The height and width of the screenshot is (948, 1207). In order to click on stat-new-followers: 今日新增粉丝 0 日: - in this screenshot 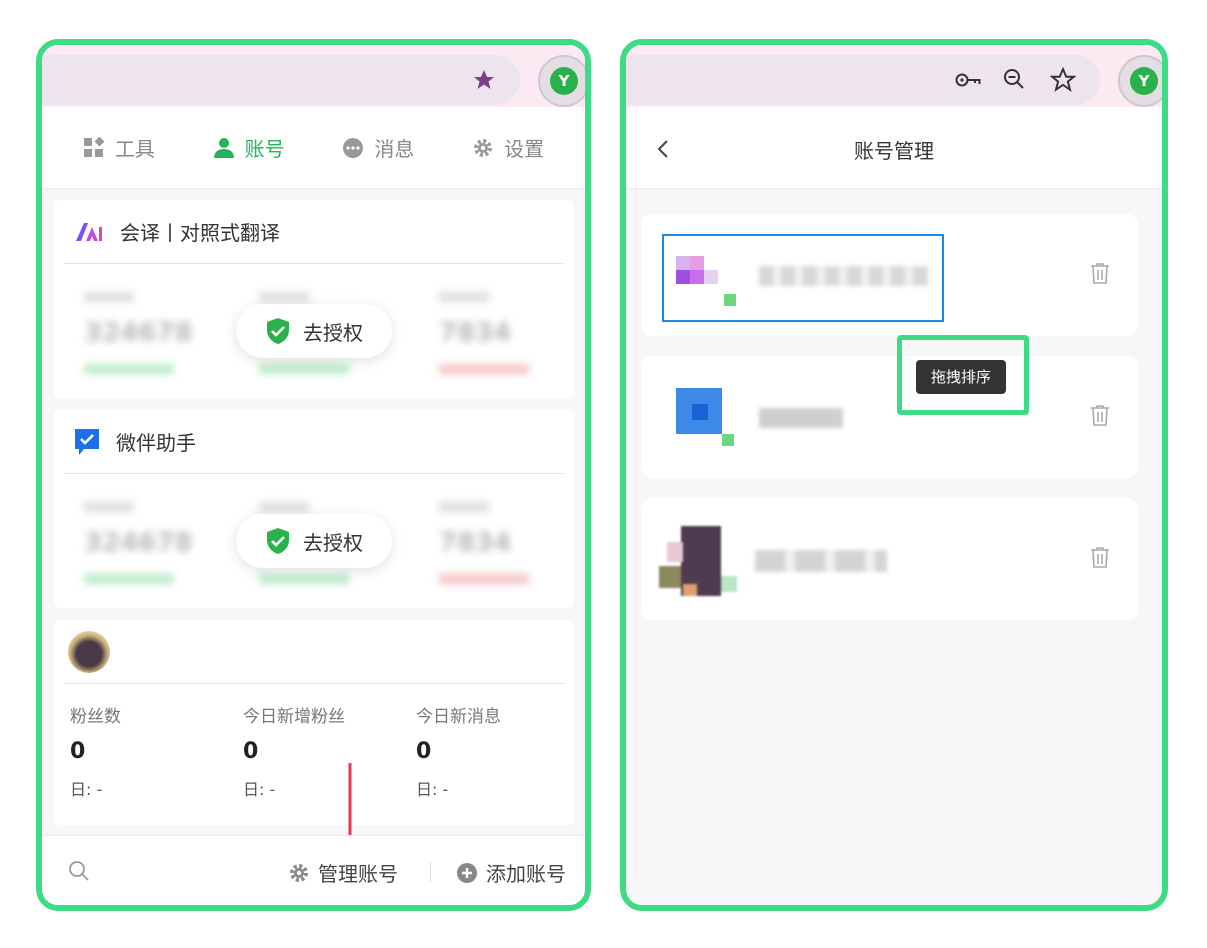, I will do `click(294, 751)`.